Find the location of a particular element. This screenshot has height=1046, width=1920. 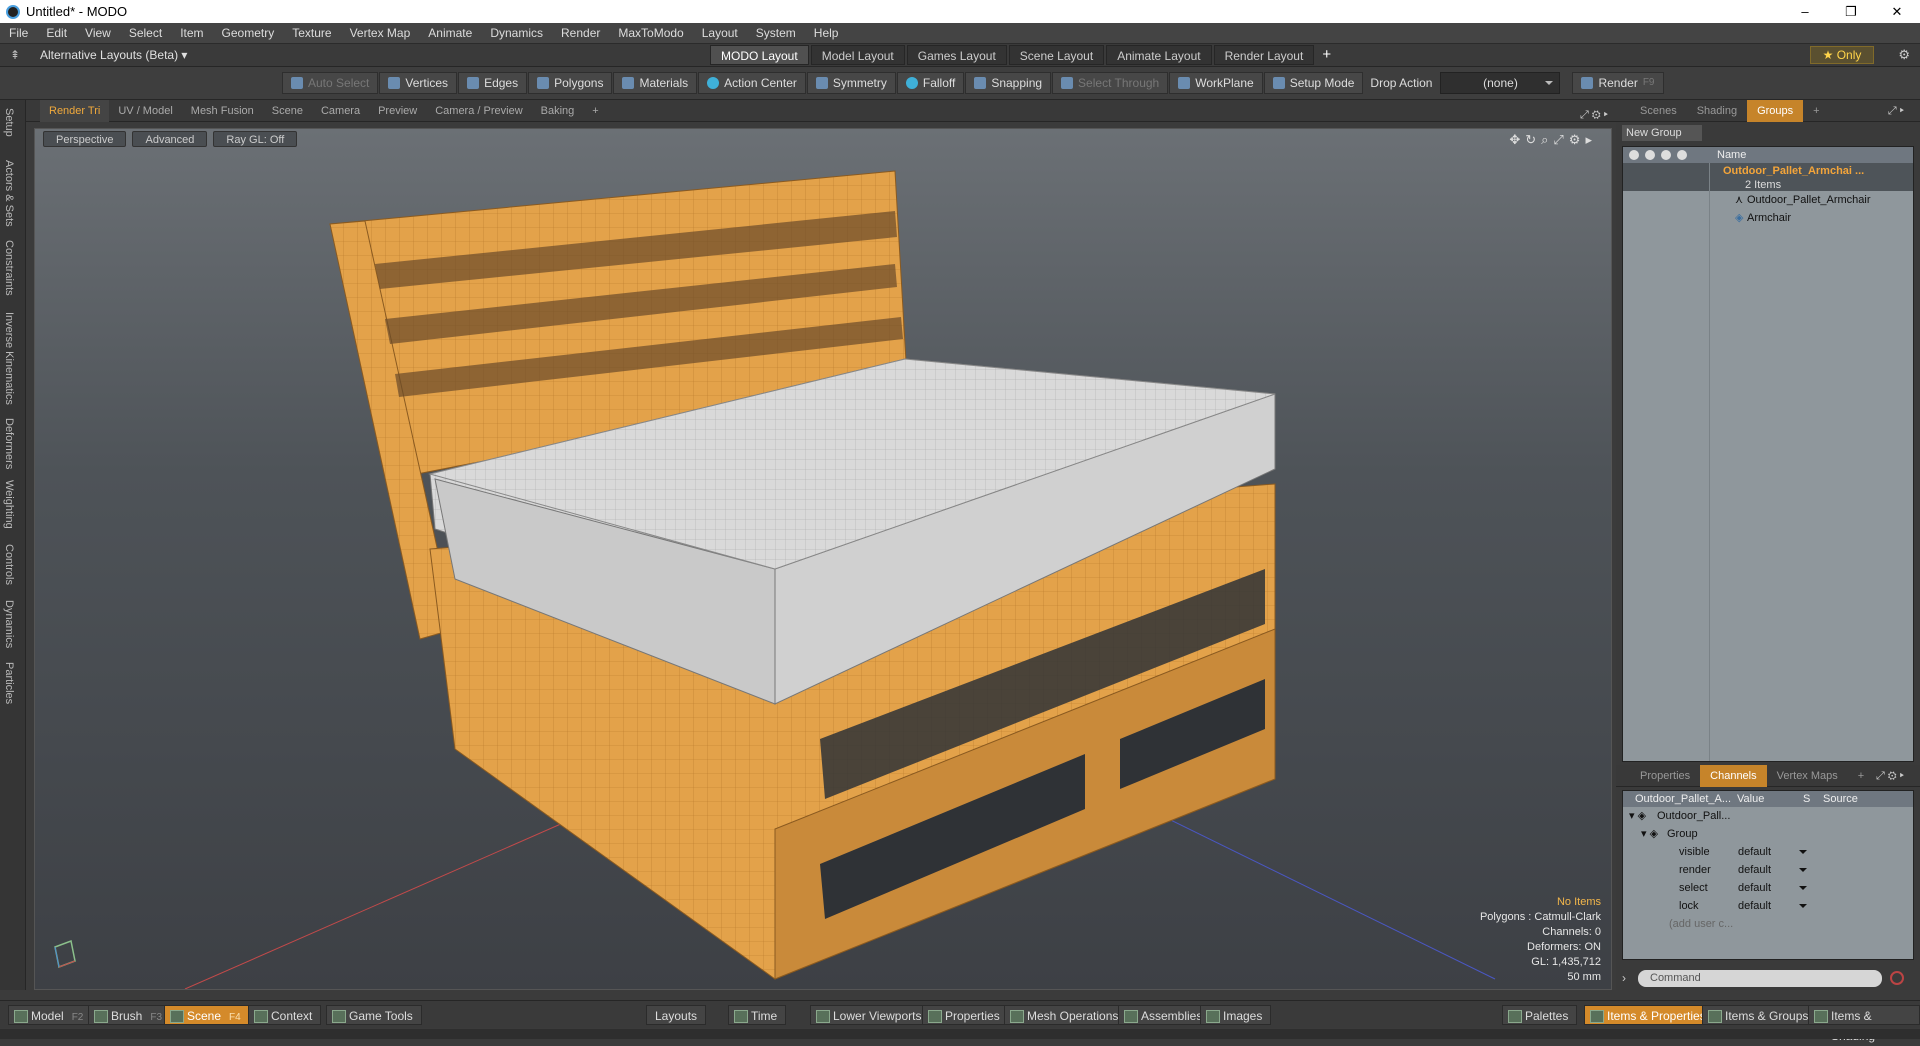

tab-animate-layout: Animate Layout is located at coordinates (1159, 55).